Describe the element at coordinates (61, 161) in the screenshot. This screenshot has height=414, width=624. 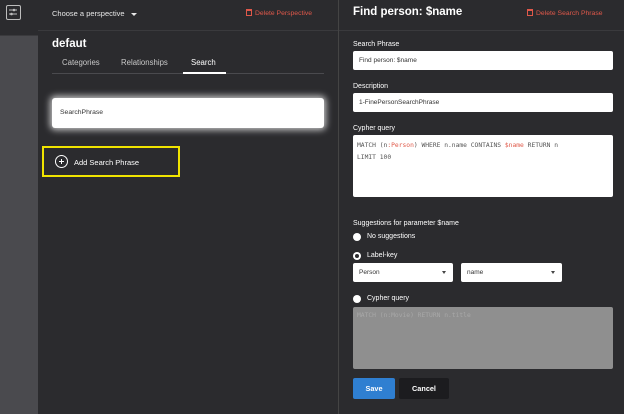
I see `plus-circle-icon` at that location.